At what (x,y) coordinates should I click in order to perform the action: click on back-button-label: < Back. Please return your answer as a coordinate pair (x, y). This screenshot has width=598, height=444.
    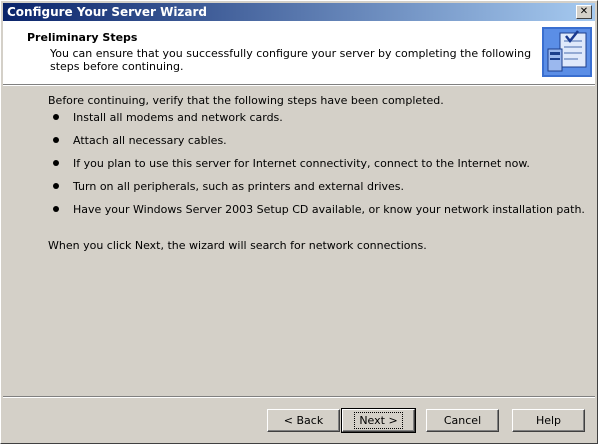
    Looking at the image, I should click on (303, 420).